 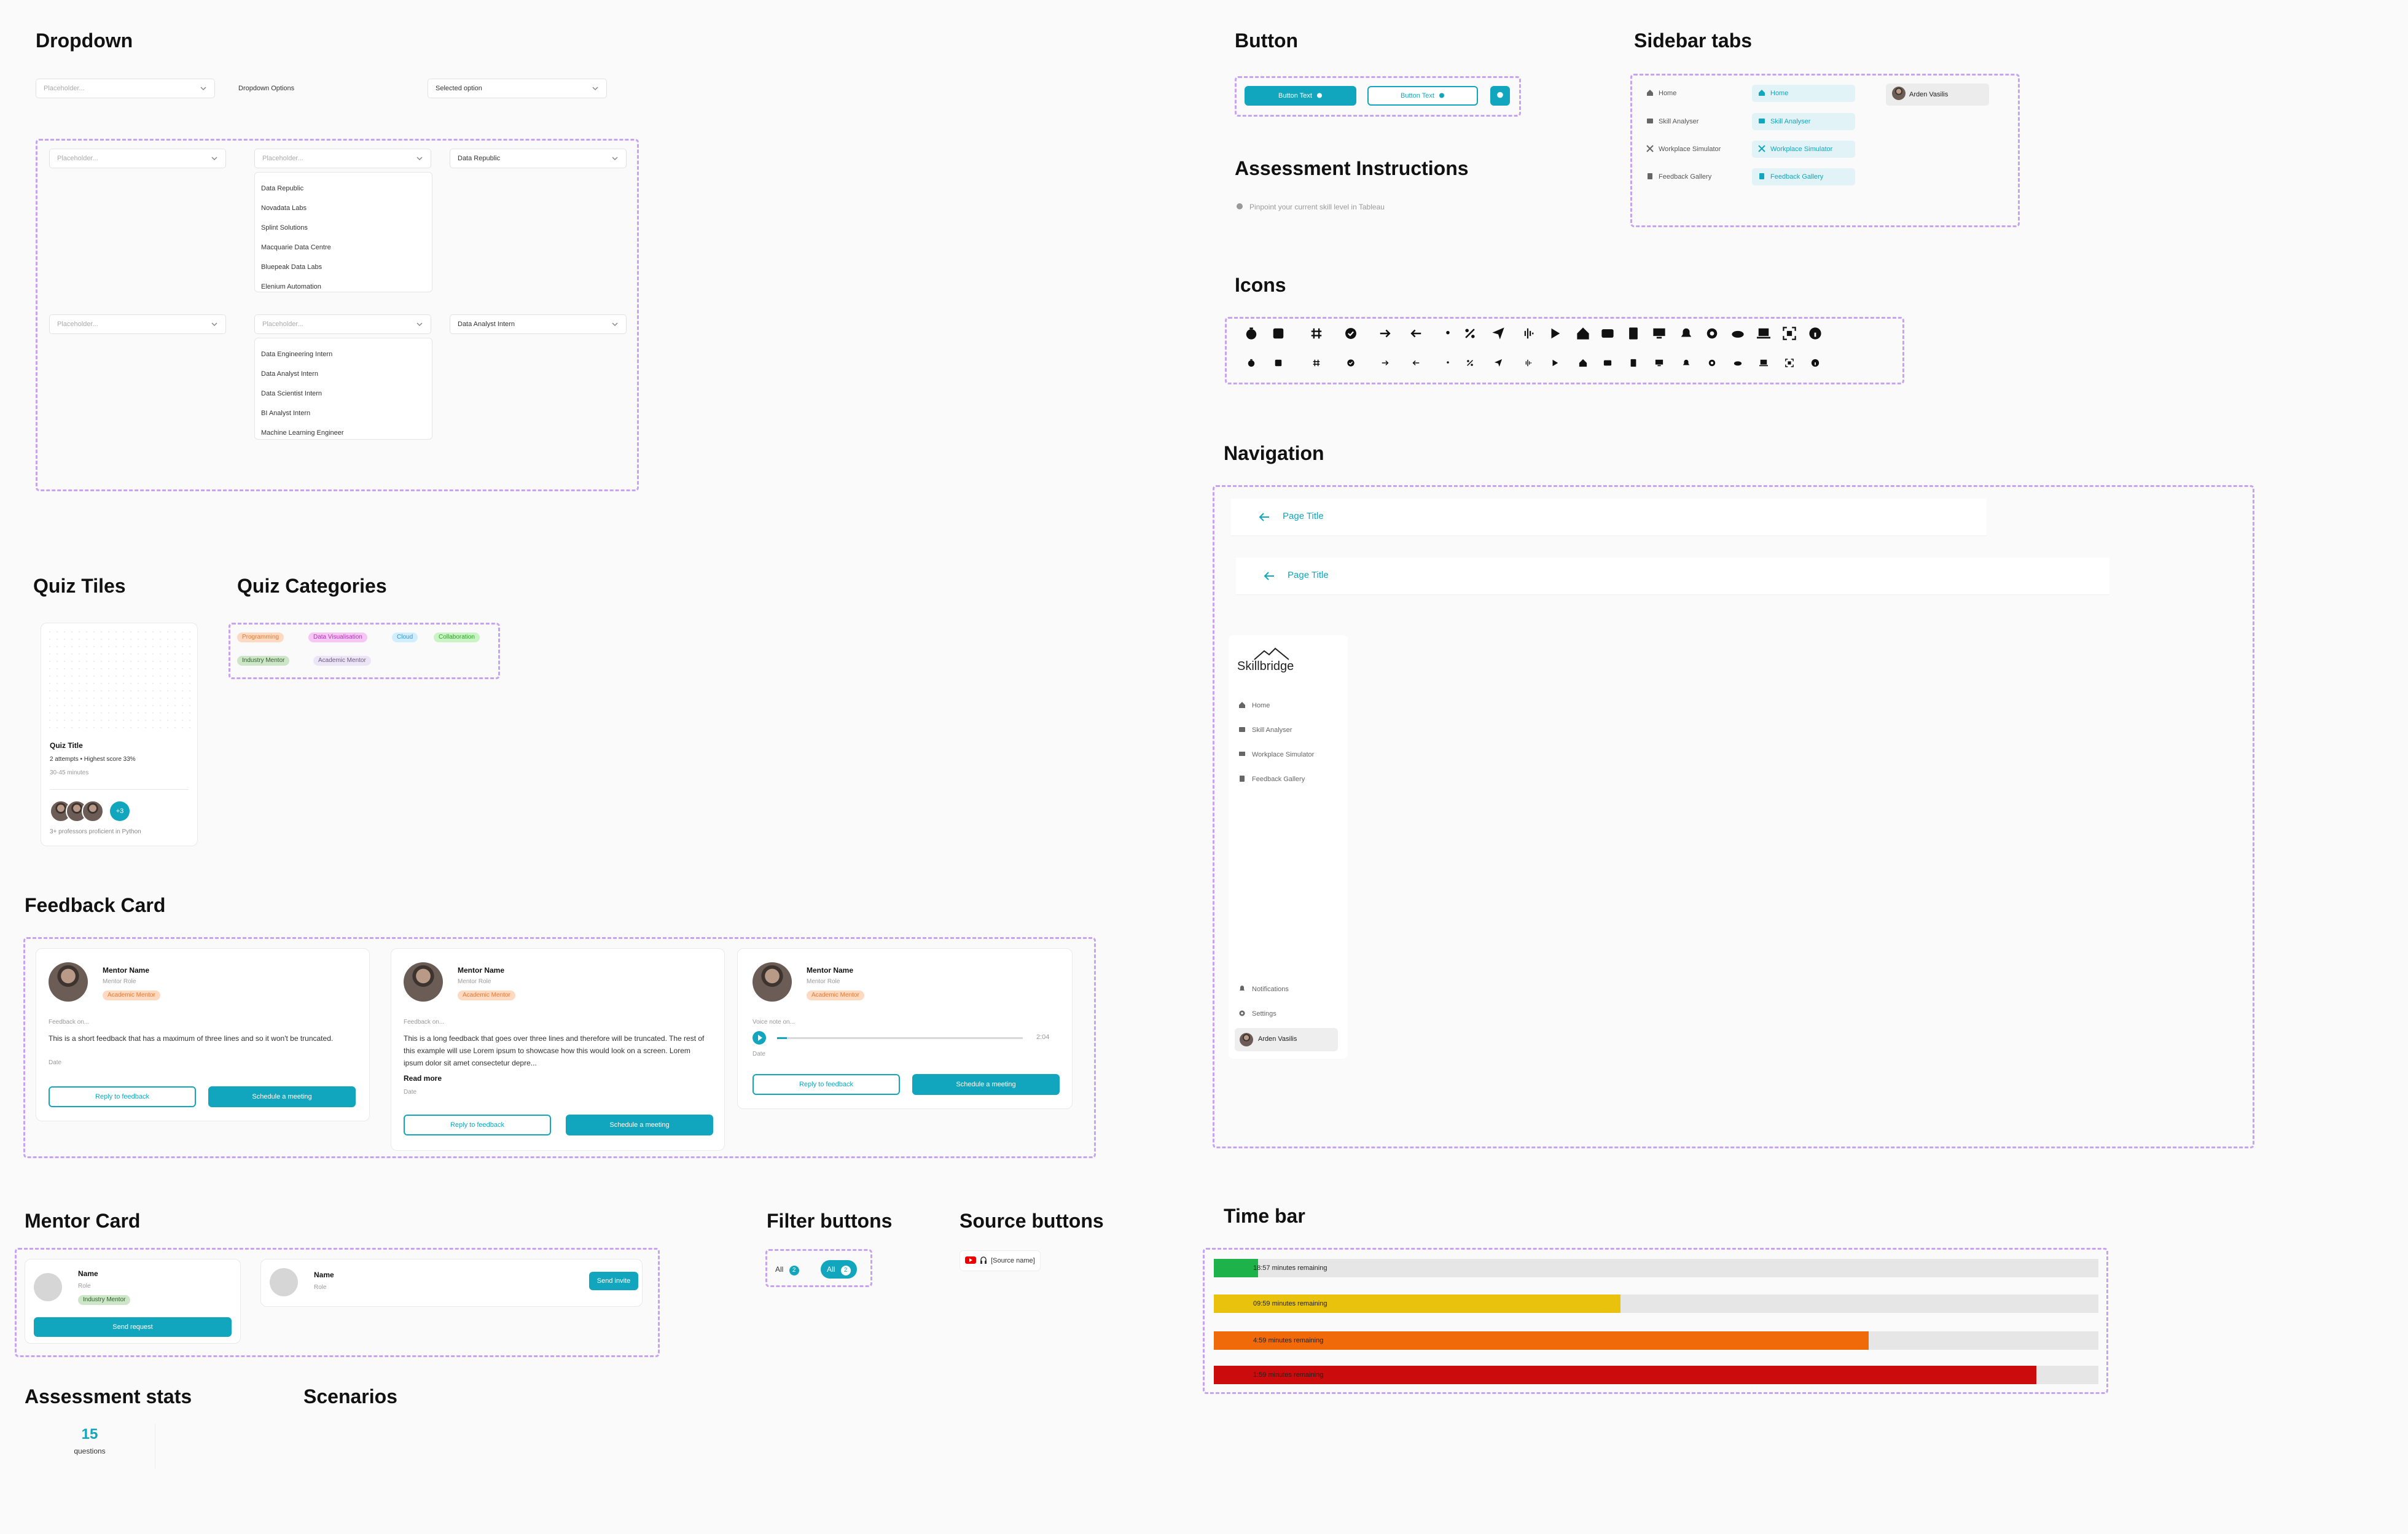 I want to click on cloud-icon, so click(x=1738, y=333).